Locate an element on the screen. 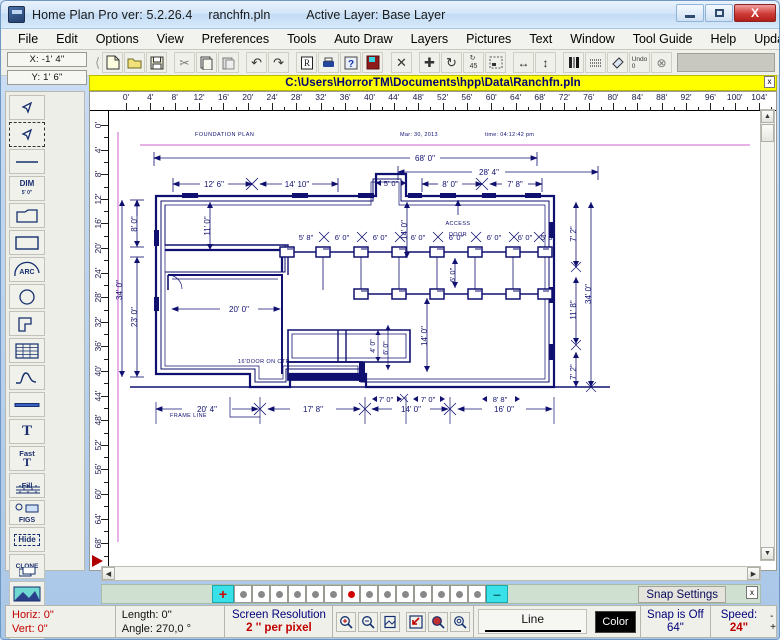 The height and width of the screenshot is (640, 780). color-button: Color is located at coordinates (615, 622).